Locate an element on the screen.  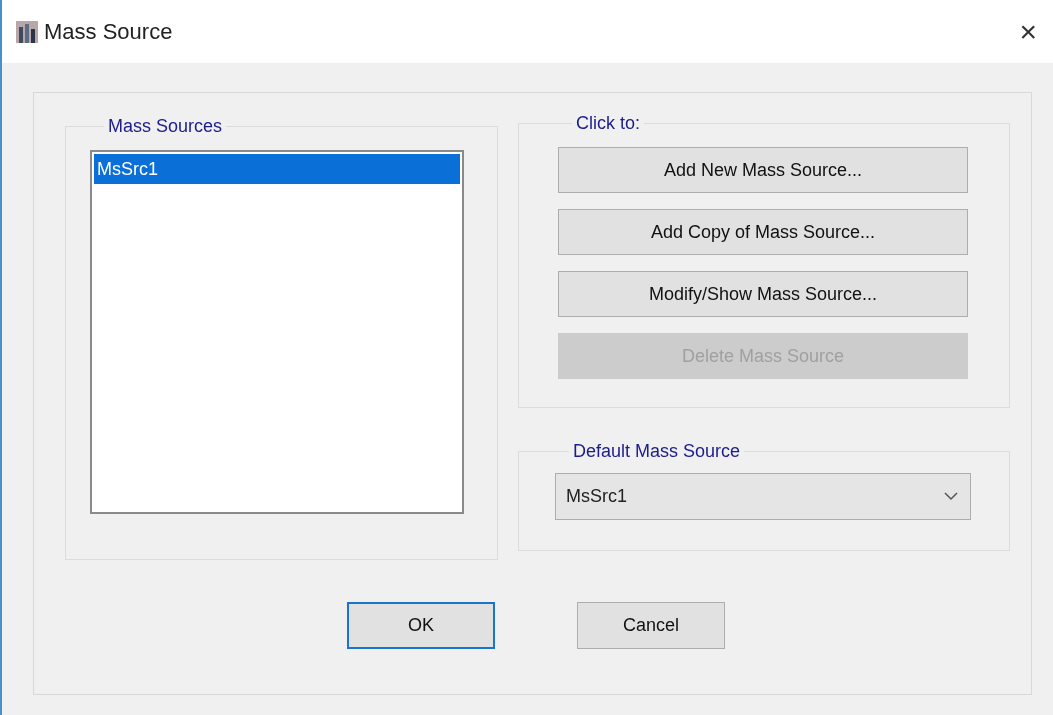
list-item: MsSrc1 is located at coordinates (277, 169).